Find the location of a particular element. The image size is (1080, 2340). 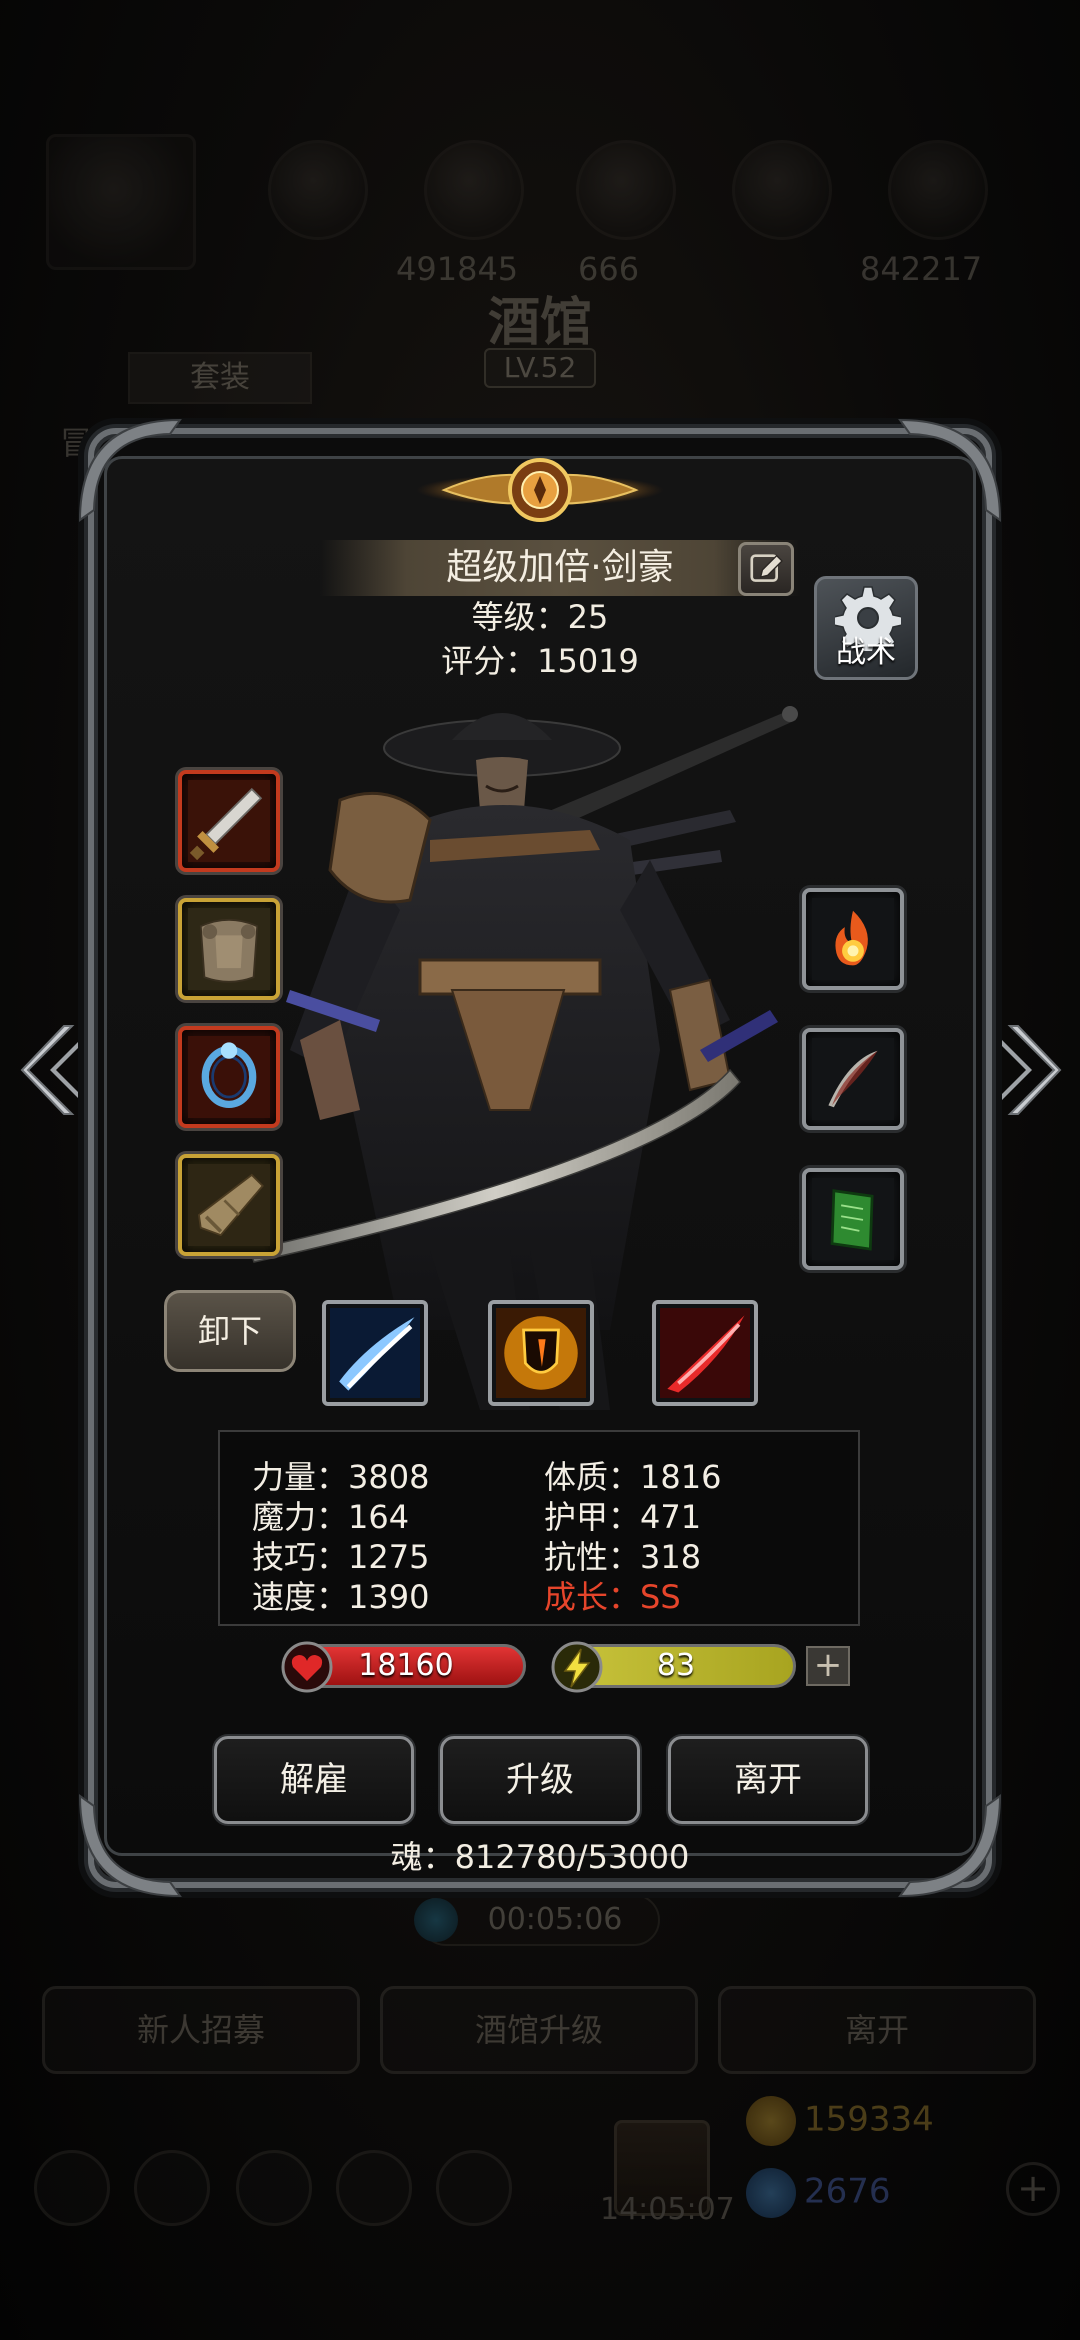

gem-icon is located at coordinates (771, 2193).